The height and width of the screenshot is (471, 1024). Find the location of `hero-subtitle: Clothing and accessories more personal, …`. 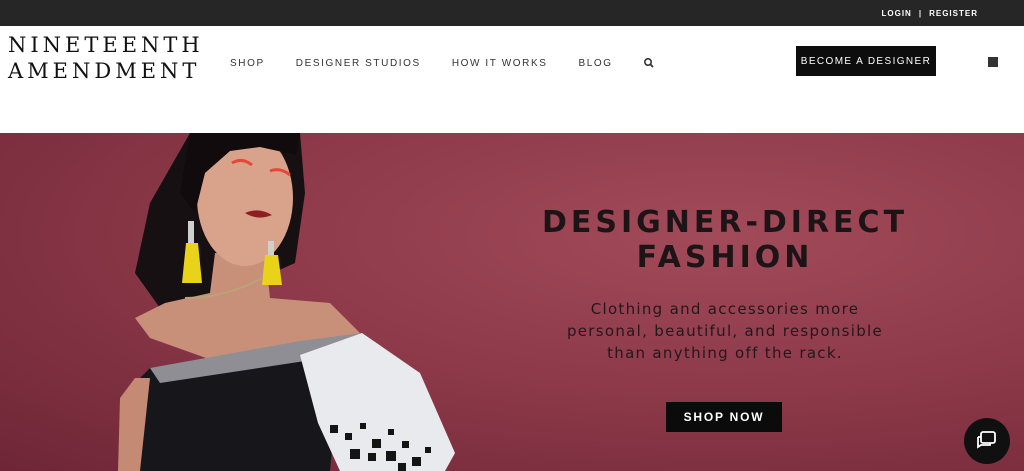

hero-subtitle: Clothing and accessories more personal, … is located at coordinates (725, 331).